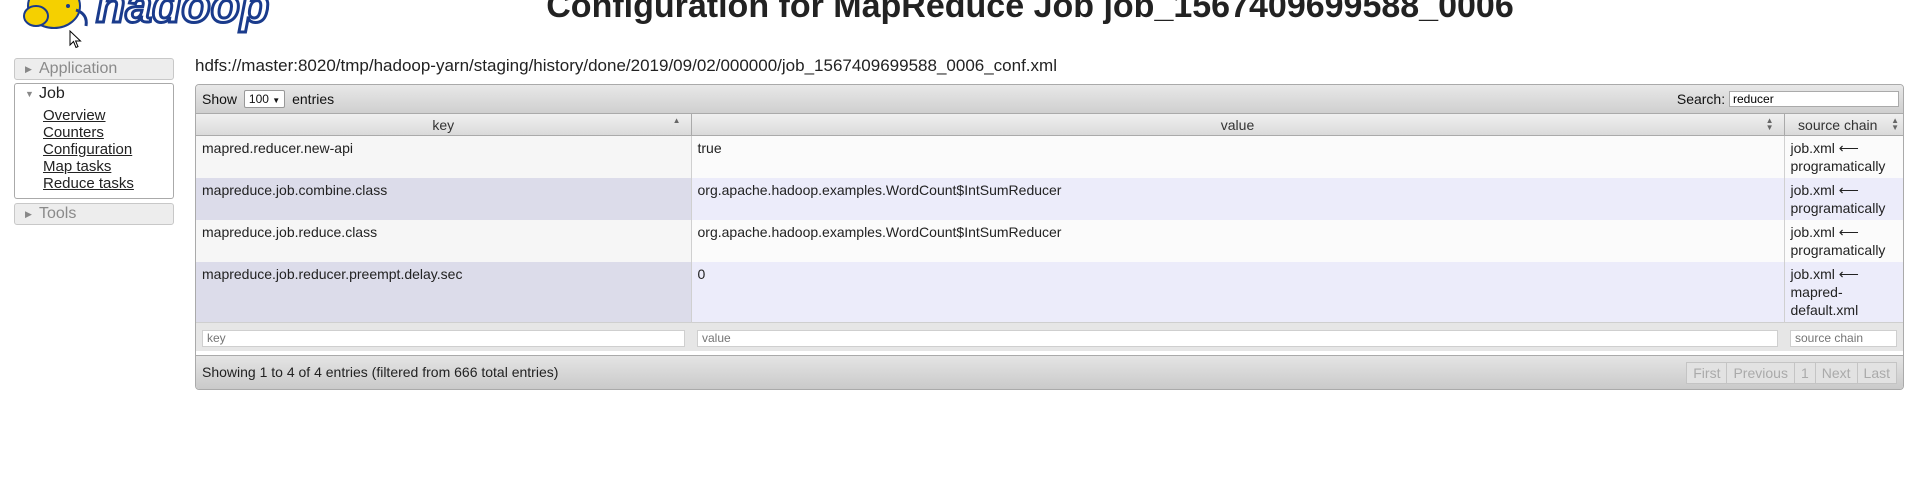 This screenshot has height=478, width=1920. I want to click on pager-last-button: Last, so click(1876, 373).